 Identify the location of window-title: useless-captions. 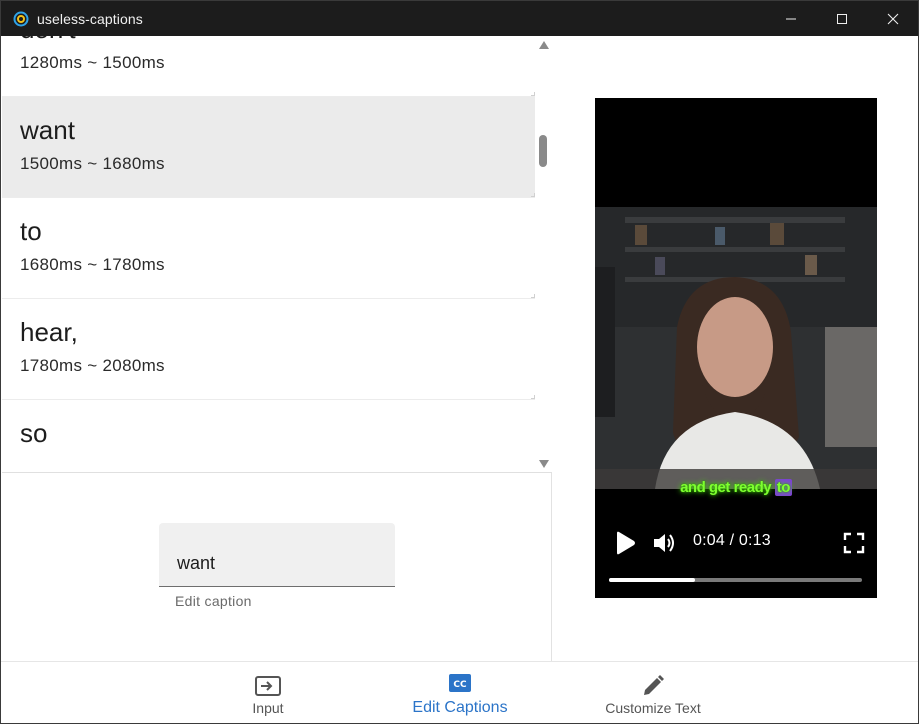
(90, 18).